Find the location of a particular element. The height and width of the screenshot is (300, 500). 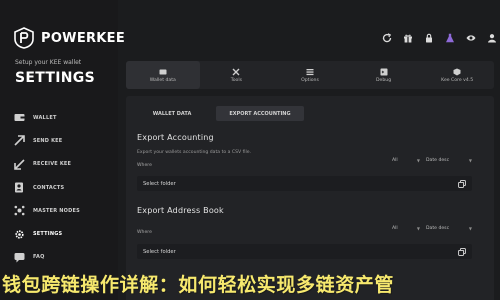

brand-name: POWERKEE is located at coordinates (83, 38).